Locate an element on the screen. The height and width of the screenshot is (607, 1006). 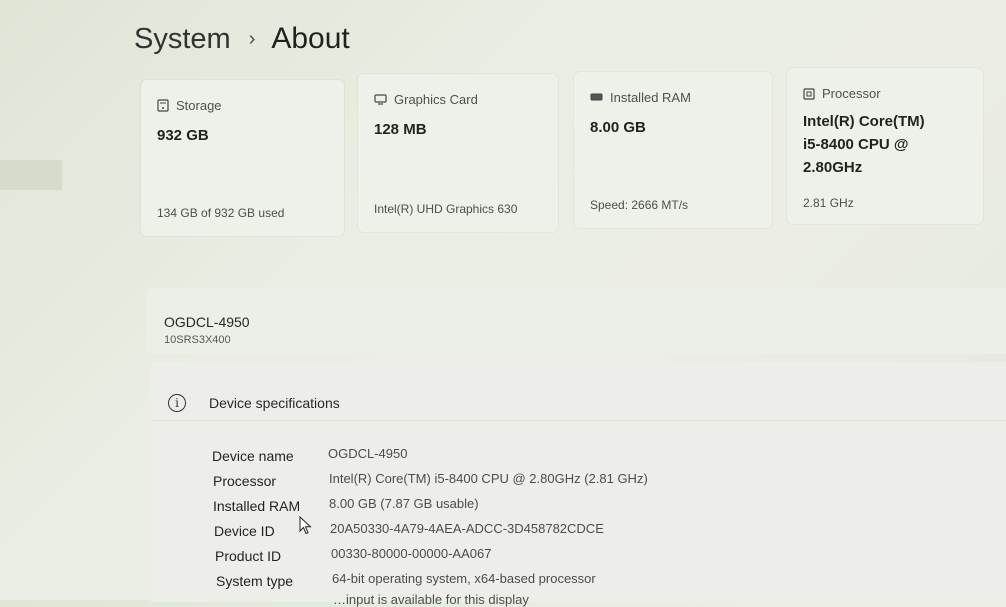
installed-ram-detail: Speed: 2666 MT/s is located at coordinates (639, 205).